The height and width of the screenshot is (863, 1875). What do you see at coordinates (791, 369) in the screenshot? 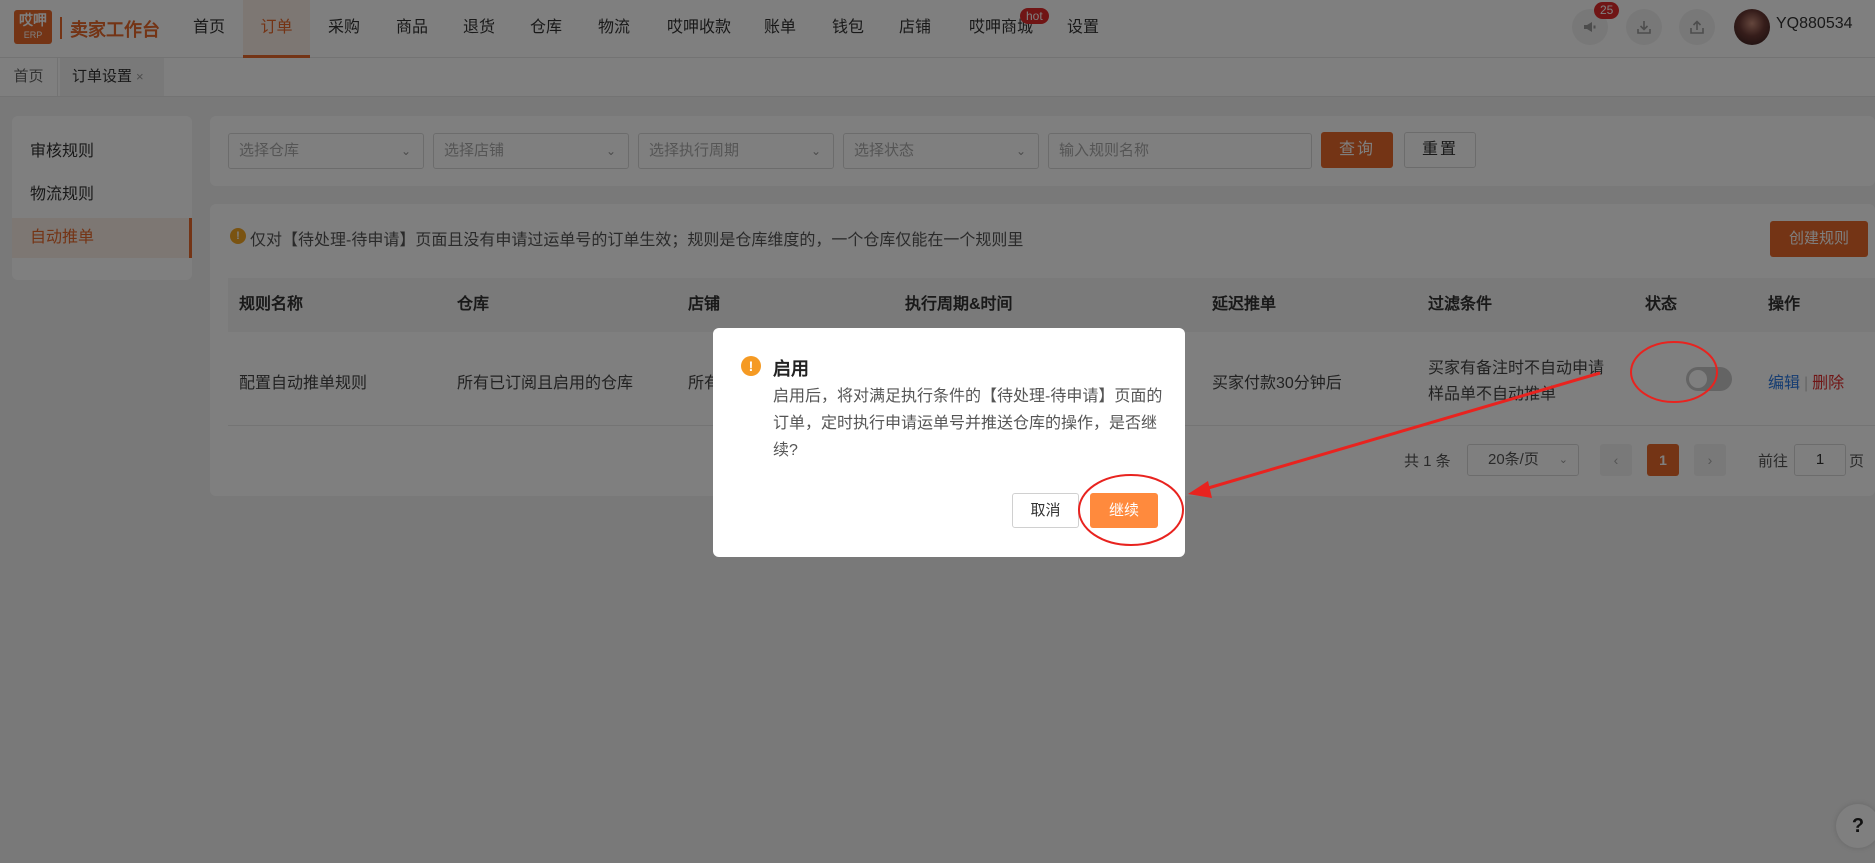
I see `dialog-title: 启用` at bounding box center [791, 369].